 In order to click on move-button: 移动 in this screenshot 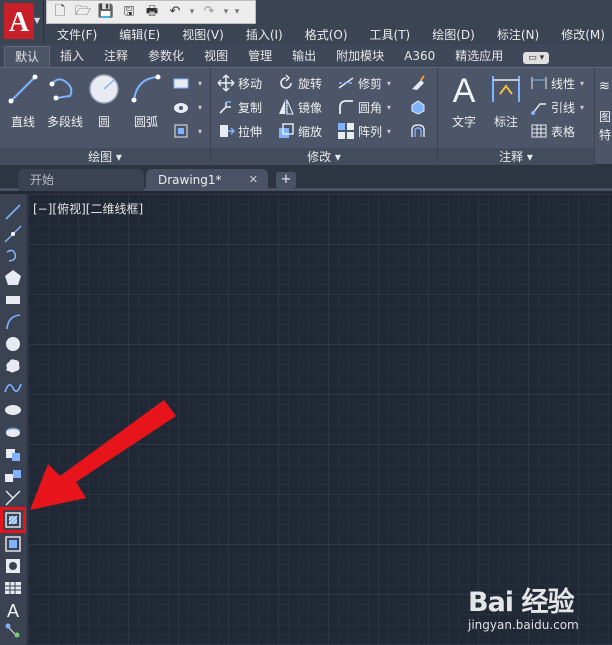, I will do `click(239, 83)`.